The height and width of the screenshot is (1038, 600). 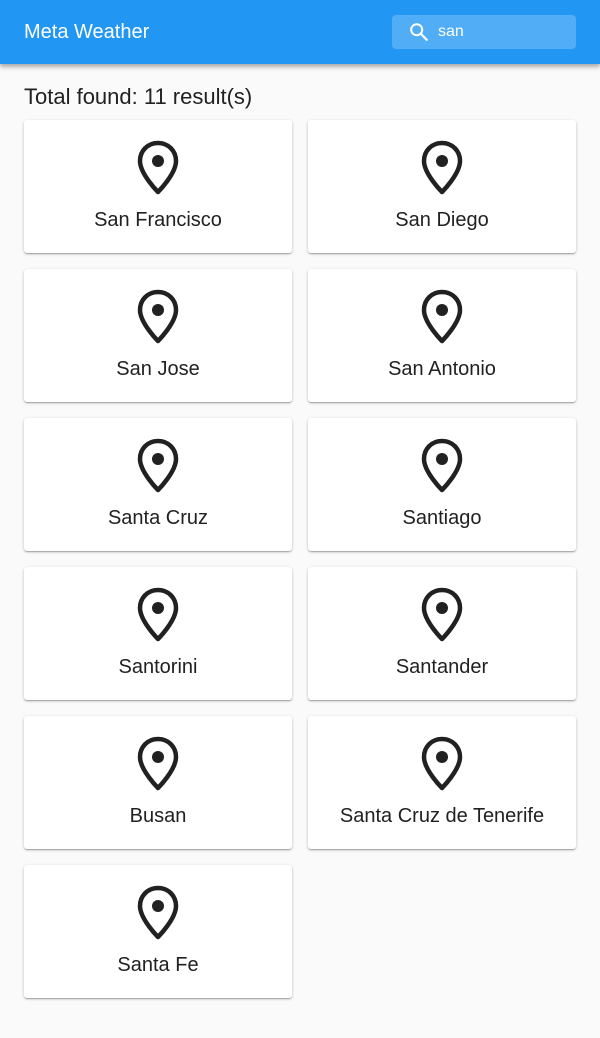 I want to click on location-card-label: Busan, so click(x=158, y=816).